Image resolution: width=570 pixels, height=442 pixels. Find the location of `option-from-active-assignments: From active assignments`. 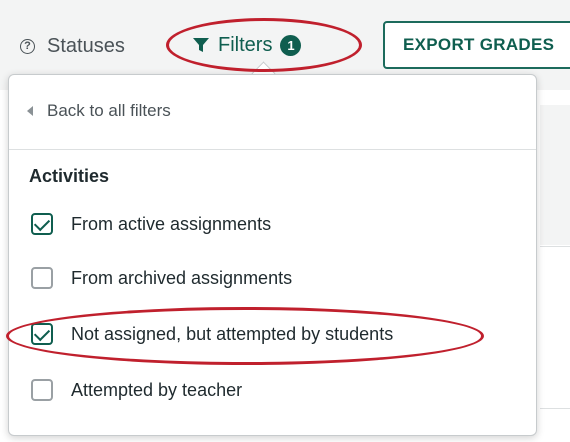

option-from-active-assignments: From active assignments is located at coordinates (151, 224).